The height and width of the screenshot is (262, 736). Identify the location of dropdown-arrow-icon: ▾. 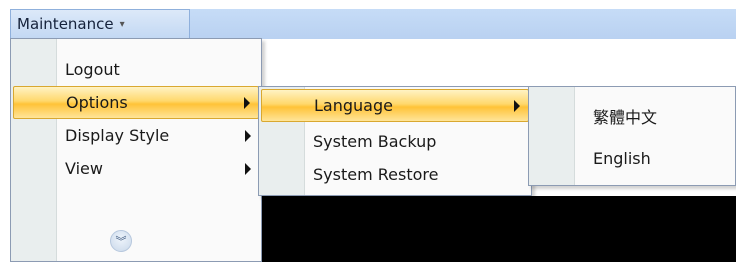
(122, 24).